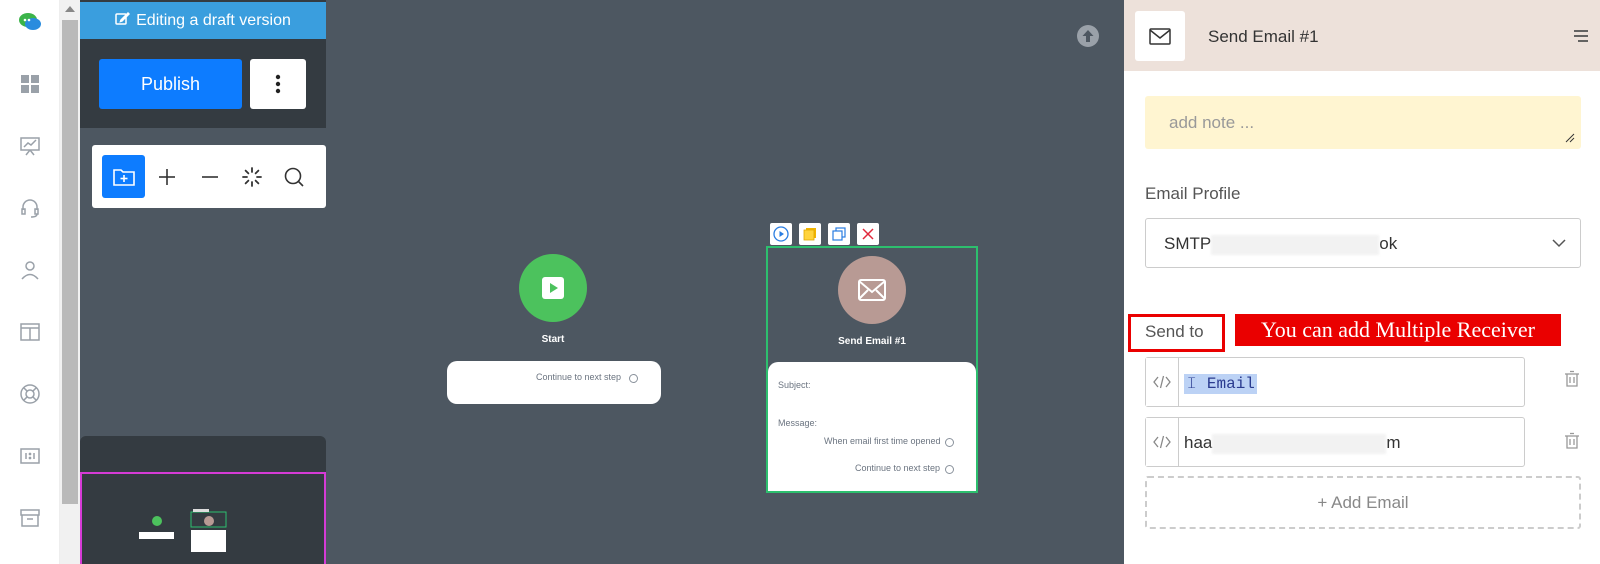 This screenshot has height=564, width=1600. I want to click on run-step-button, so click(781, 234).